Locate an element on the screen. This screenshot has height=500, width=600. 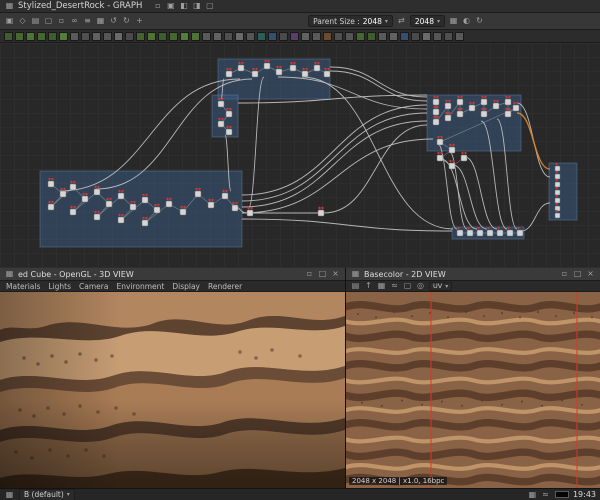
tile-view-icon: ▦ is located at coordinates (381, 286).